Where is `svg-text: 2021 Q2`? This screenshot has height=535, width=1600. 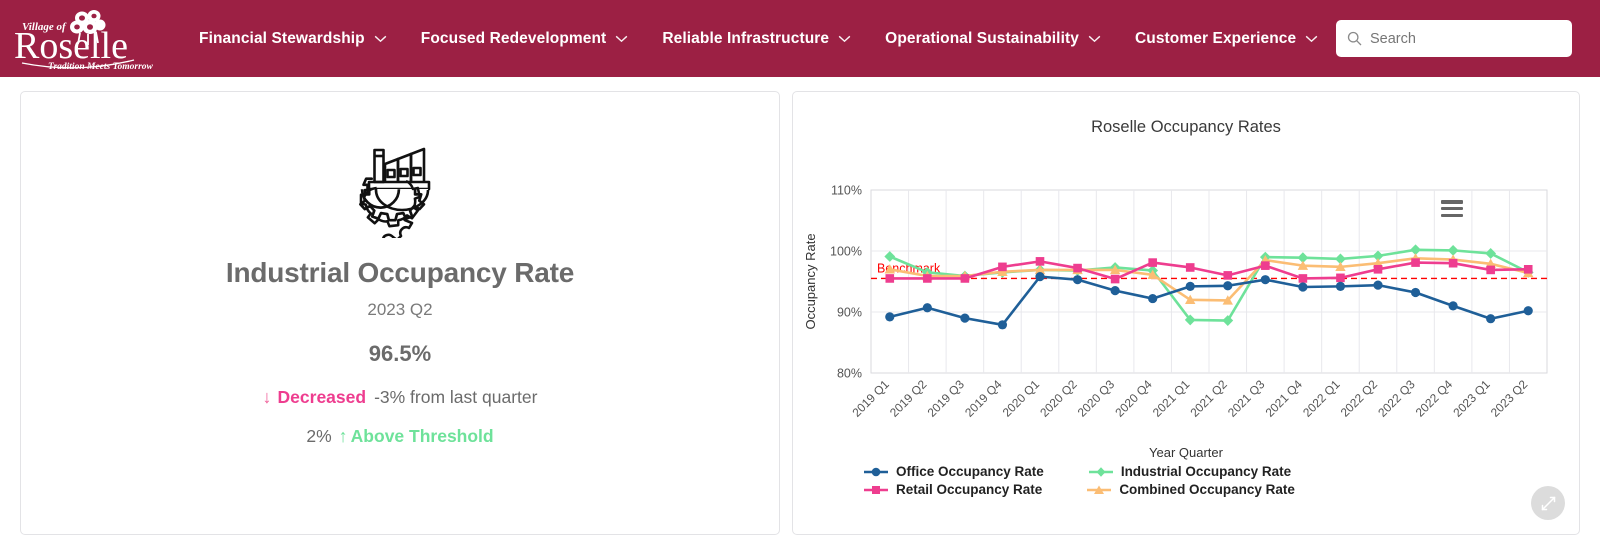
svg-text: 2021 Q2 is located at coordinates (1208, 398).